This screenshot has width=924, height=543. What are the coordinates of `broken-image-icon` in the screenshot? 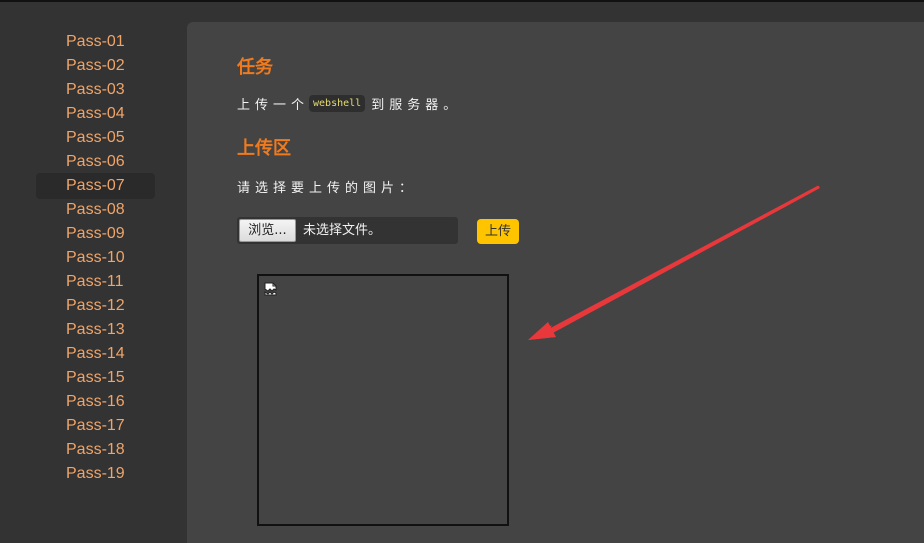 It's located at (271, 290).